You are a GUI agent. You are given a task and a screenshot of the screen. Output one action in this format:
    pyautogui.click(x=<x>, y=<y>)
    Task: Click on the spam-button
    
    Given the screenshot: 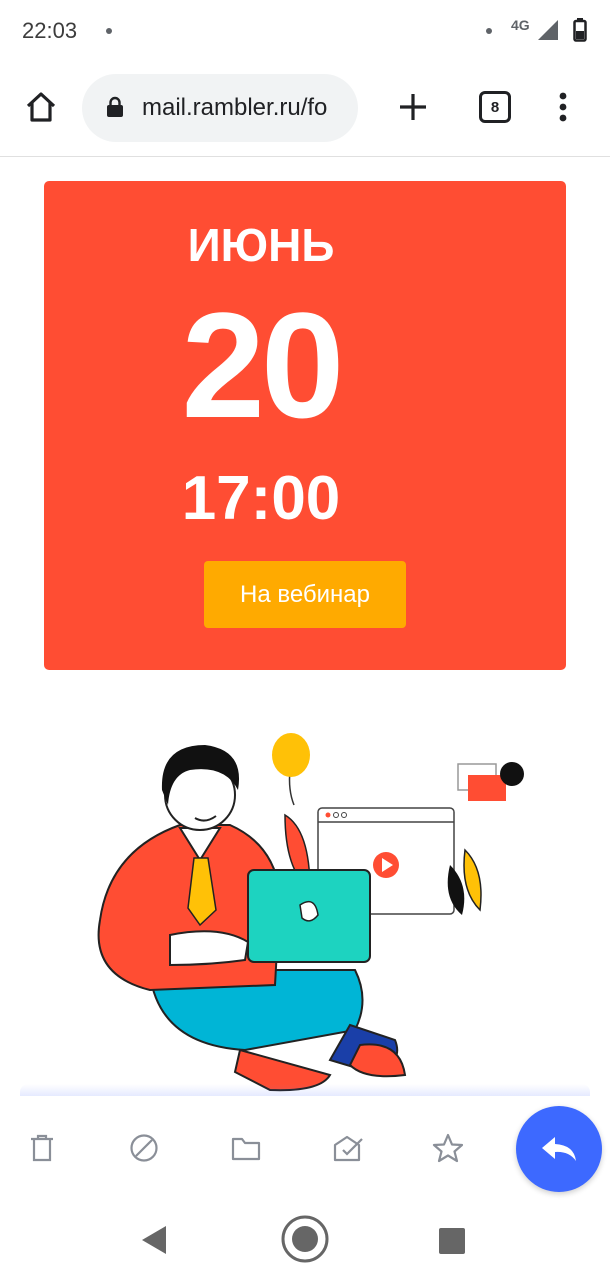 What is the action you would take?
    pyautogui.click(x=144, y=1148)
    